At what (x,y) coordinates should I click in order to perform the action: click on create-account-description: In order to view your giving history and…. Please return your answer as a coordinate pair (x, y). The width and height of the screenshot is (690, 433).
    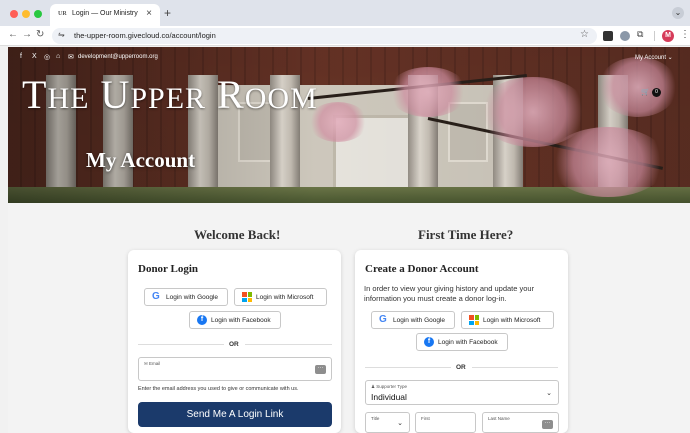
    Looking at the image, I should click on (449, 293).